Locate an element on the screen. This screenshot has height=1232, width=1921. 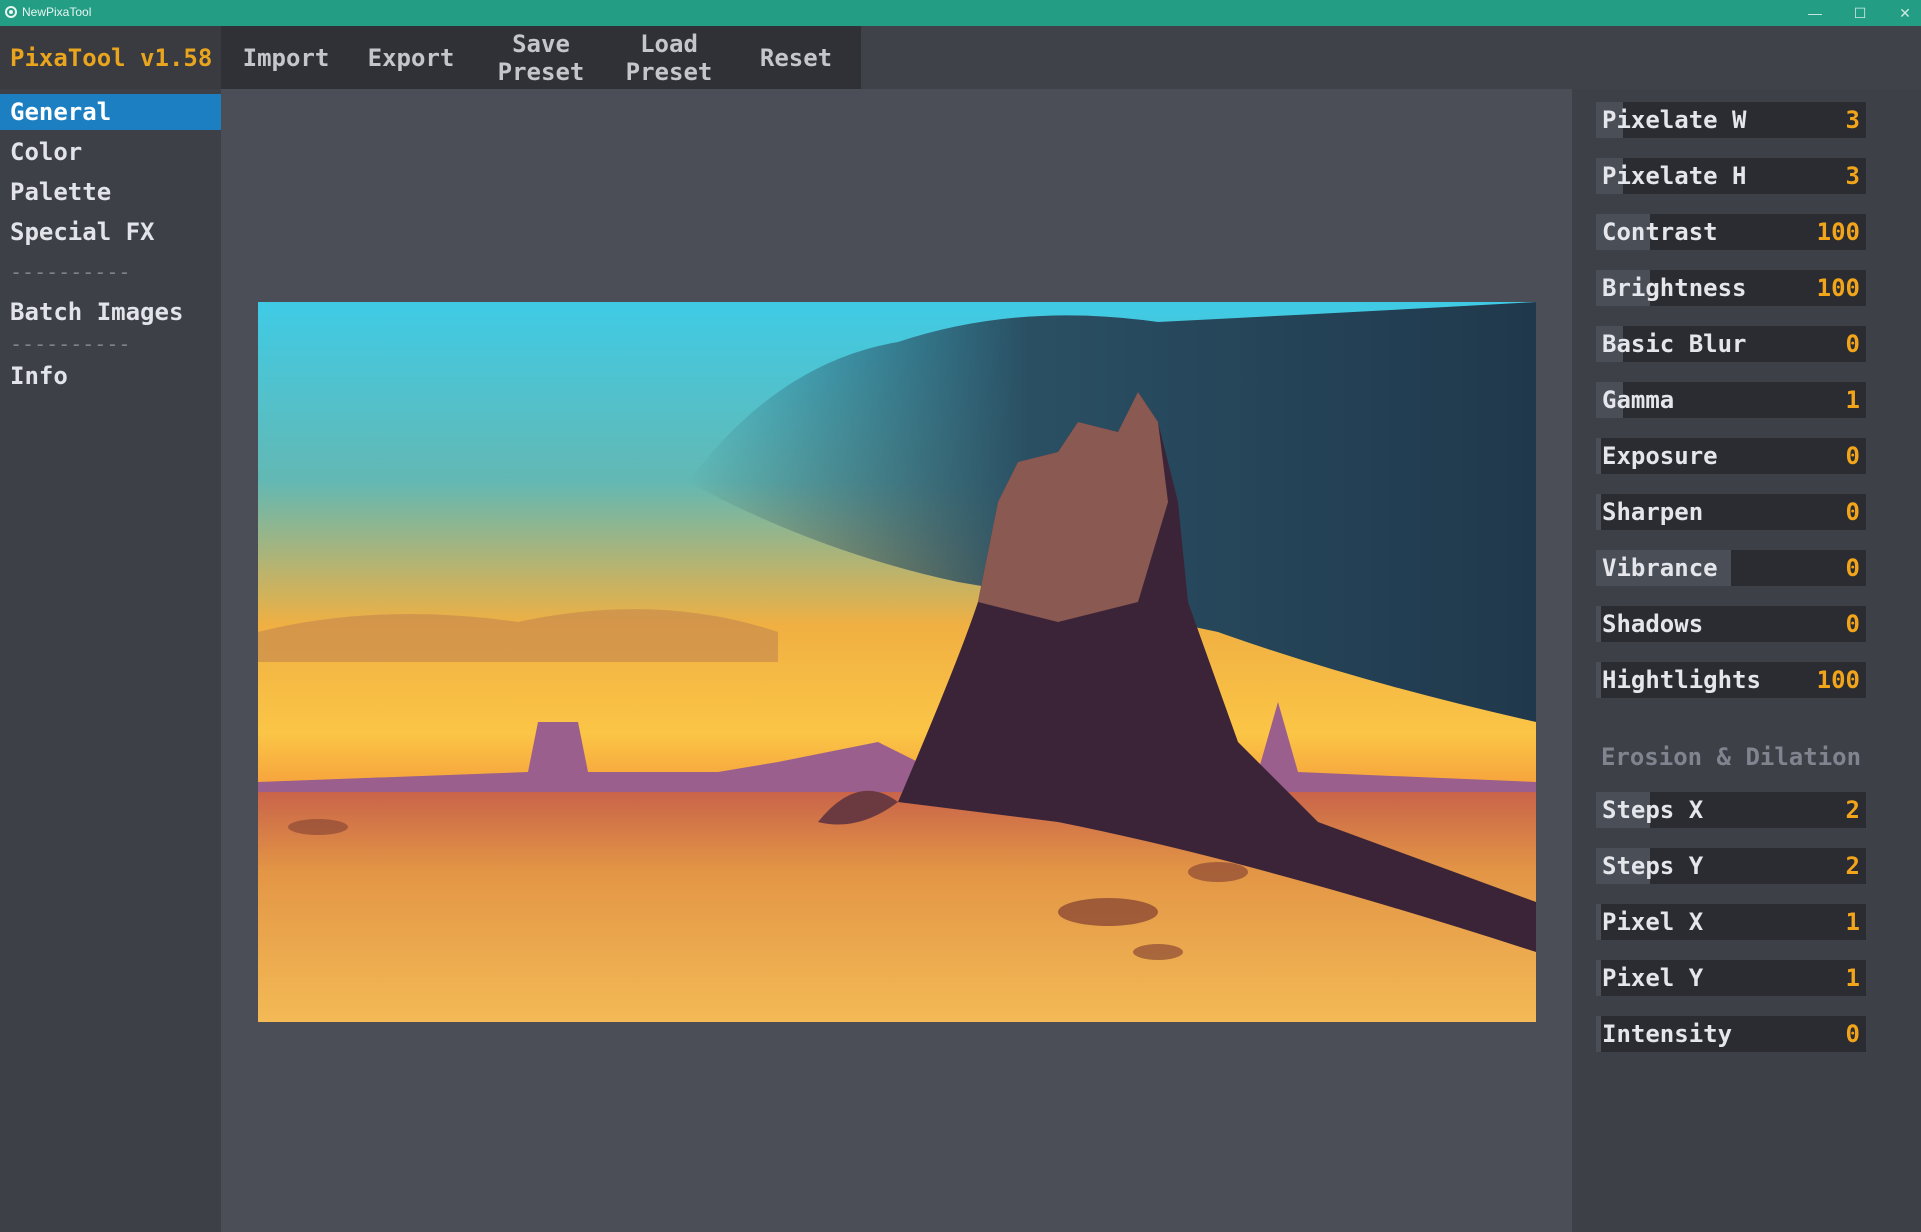
slider-steps-x: Steps X 2 is located at coordinates (1731, 810).